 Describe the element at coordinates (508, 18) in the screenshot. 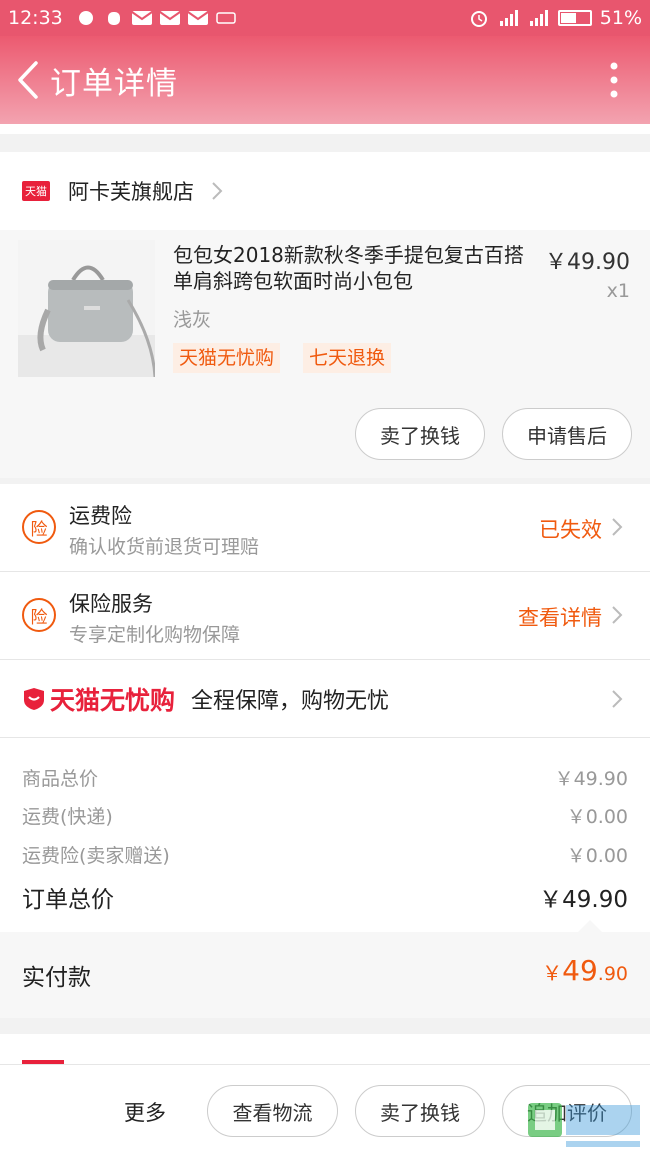

I see `signal-icon` at that location.